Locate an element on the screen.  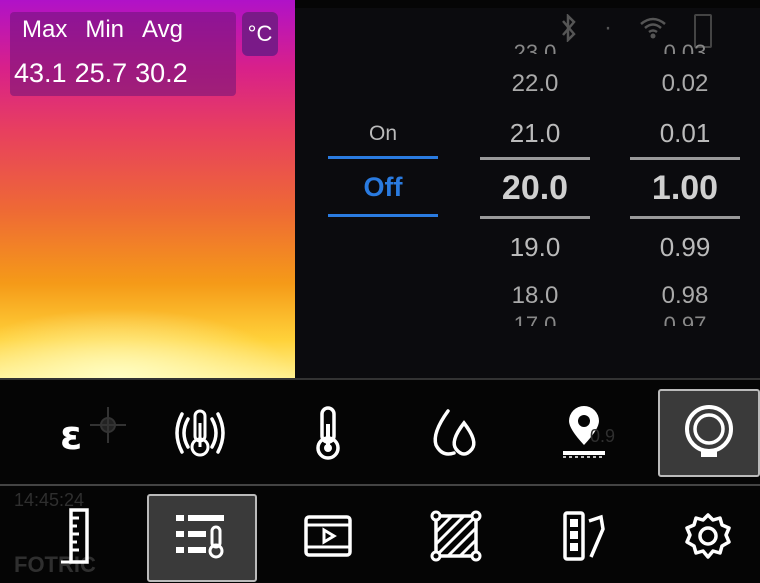
svg-text: ε is located at coordinates (71, 436).